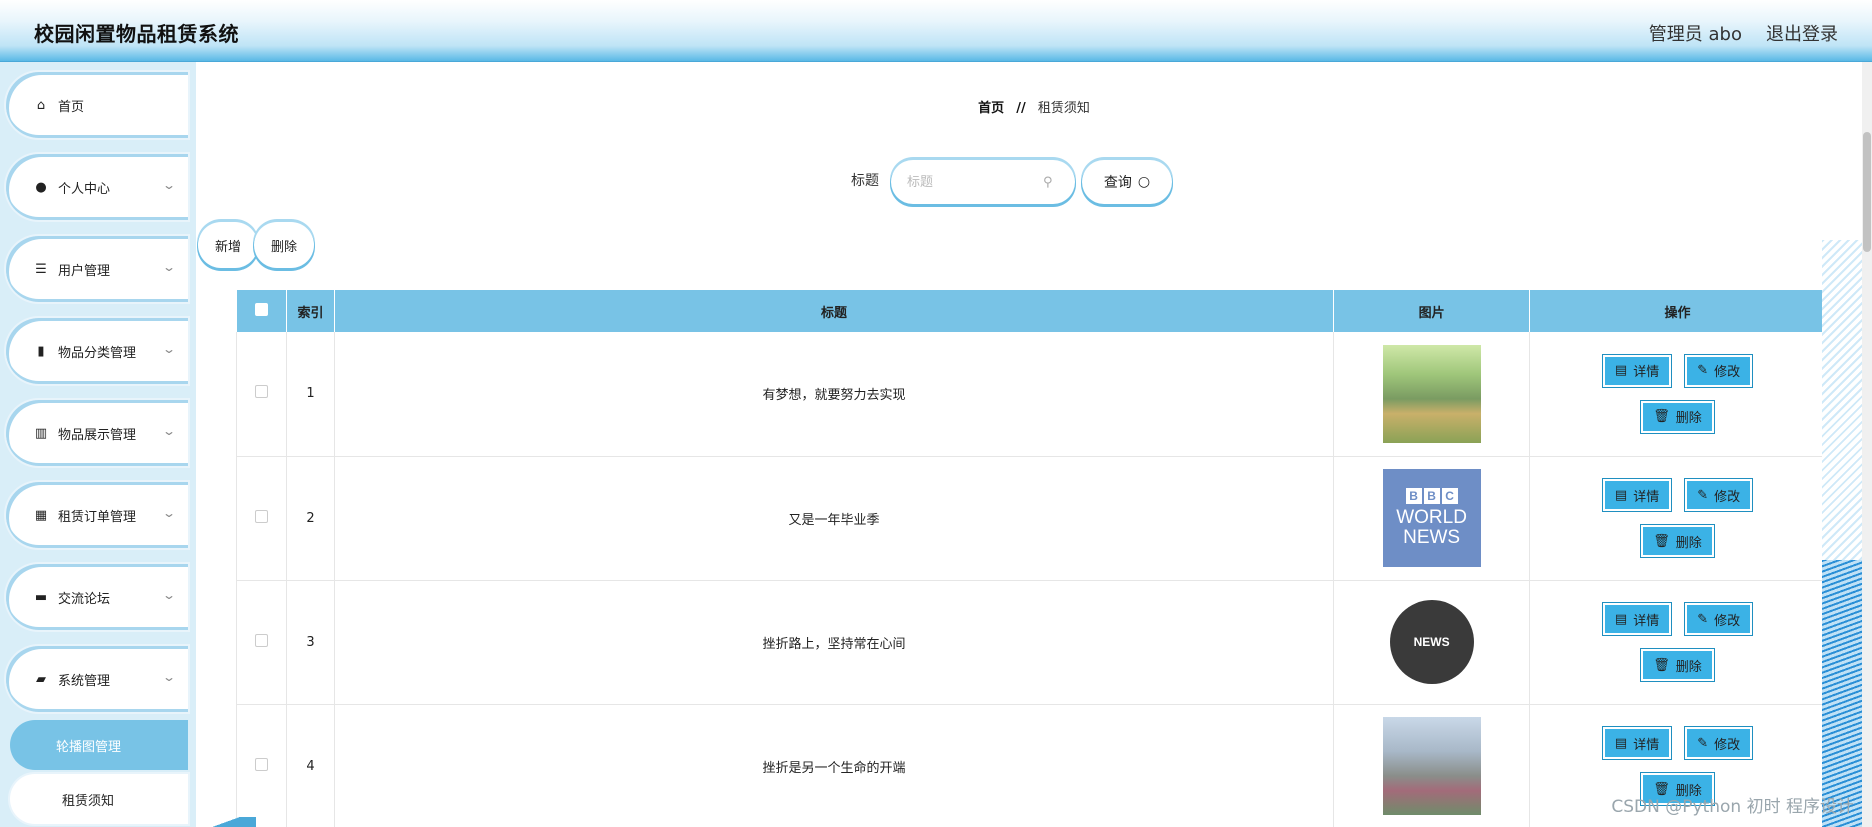 The image size is (1872, 827). I want to click on sidebar-item-personal-center: ● 个人中心 ⌄, so click(97, 187).